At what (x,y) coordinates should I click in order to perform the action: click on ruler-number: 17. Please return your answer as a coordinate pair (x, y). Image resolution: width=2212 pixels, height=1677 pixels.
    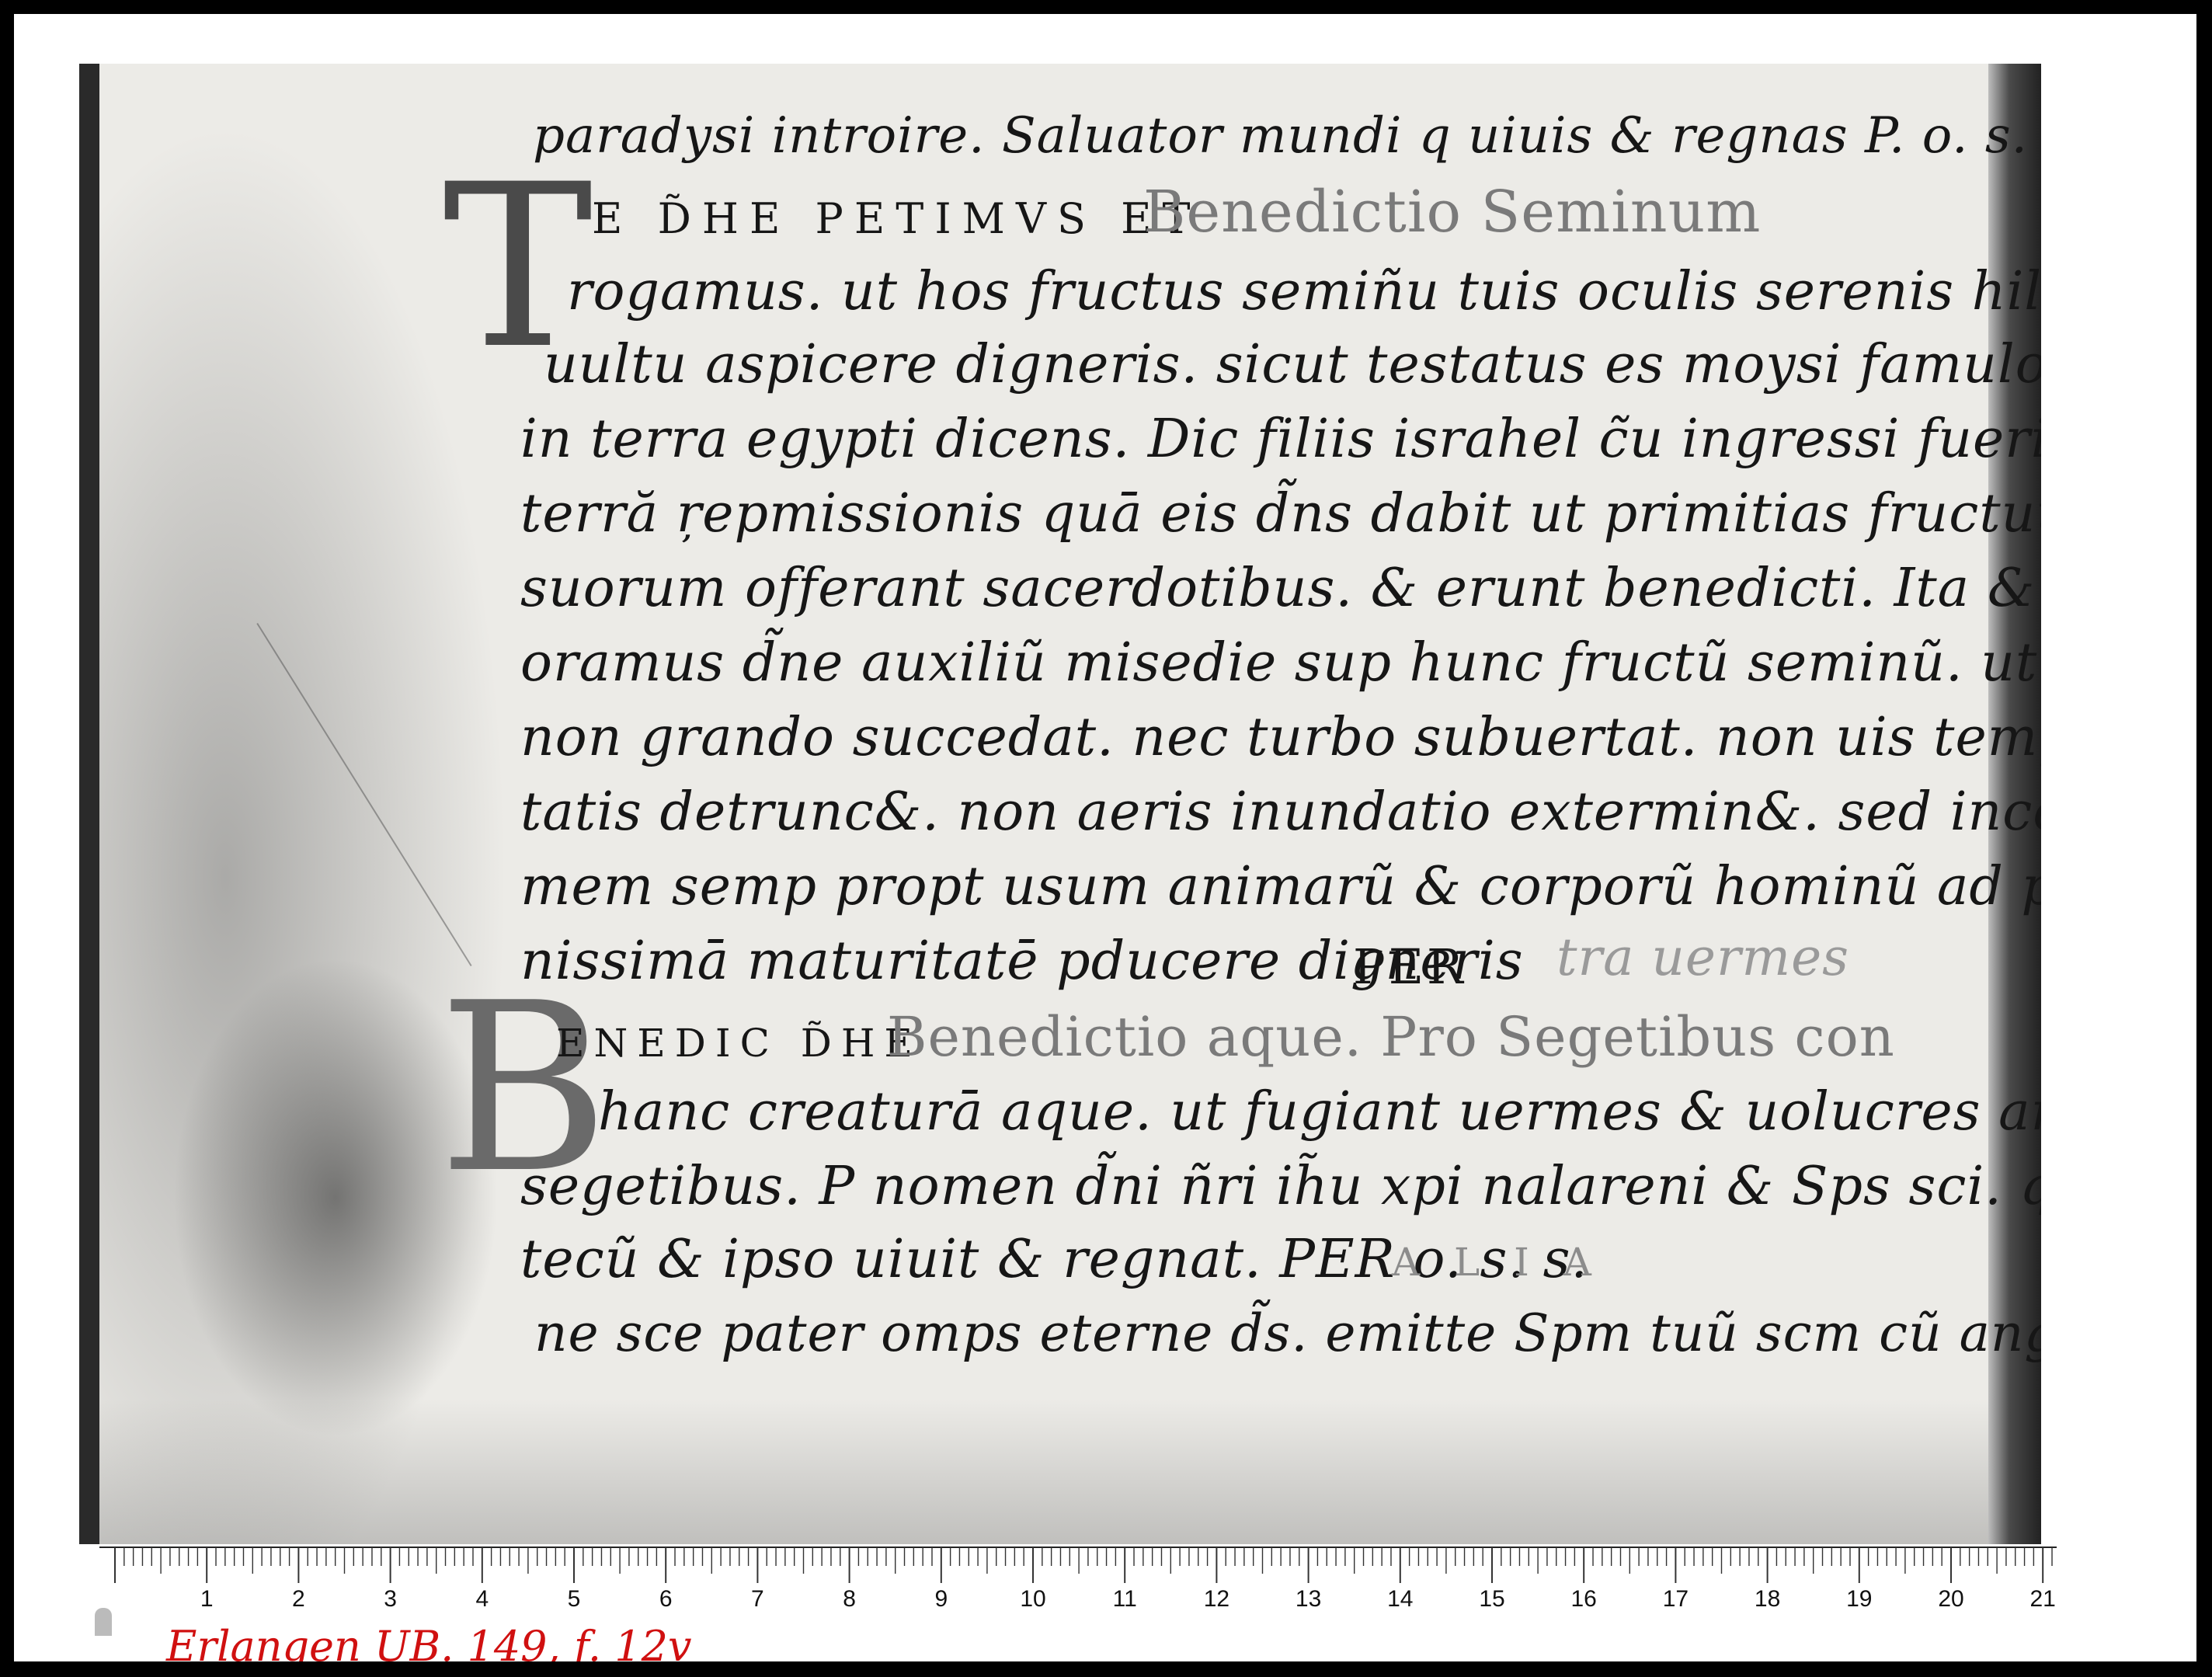
    Looking at the image, I should click on (1675, 1599).